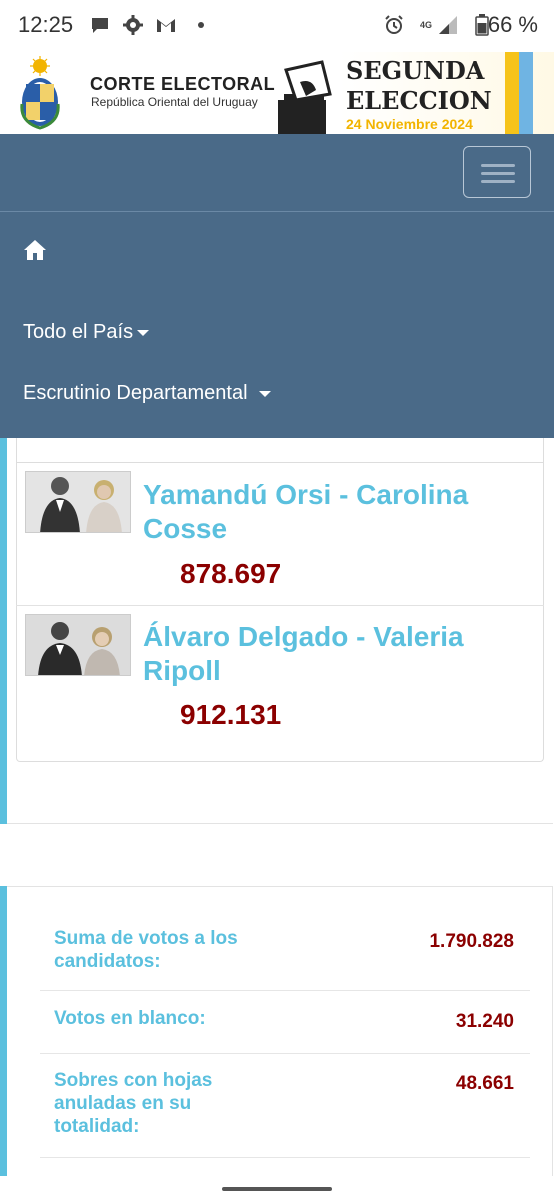  What do you see at coordinates (425, 24) in the screenshot?
I see `network-type: 4G` at bounding box center [425, 24].